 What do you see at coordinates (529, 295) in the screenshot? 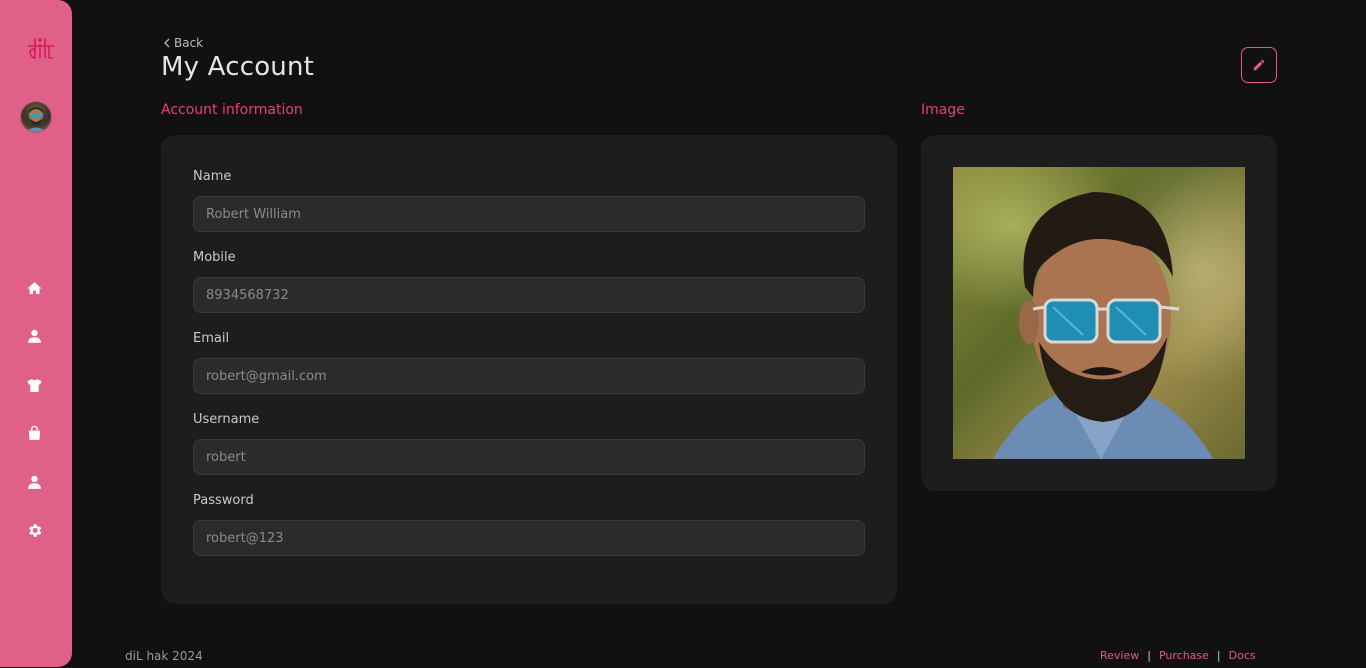
I see `mobile-field` at bounding box center [529, 295].